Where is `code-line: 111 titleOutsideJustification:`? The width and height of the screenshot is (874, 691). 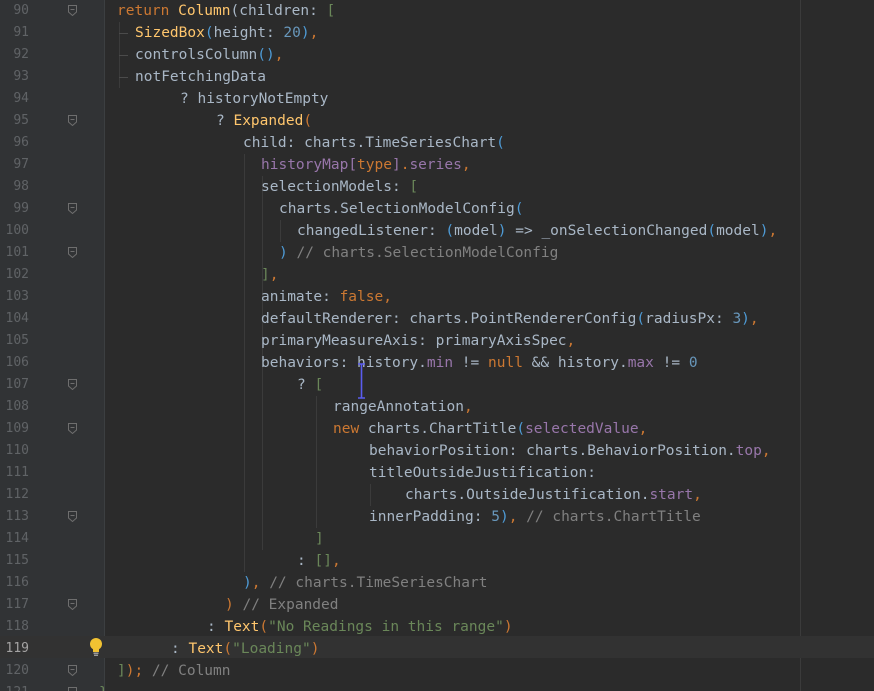 code-line: 111 titleOutsideJustification: is located at coordinates (437, 473).